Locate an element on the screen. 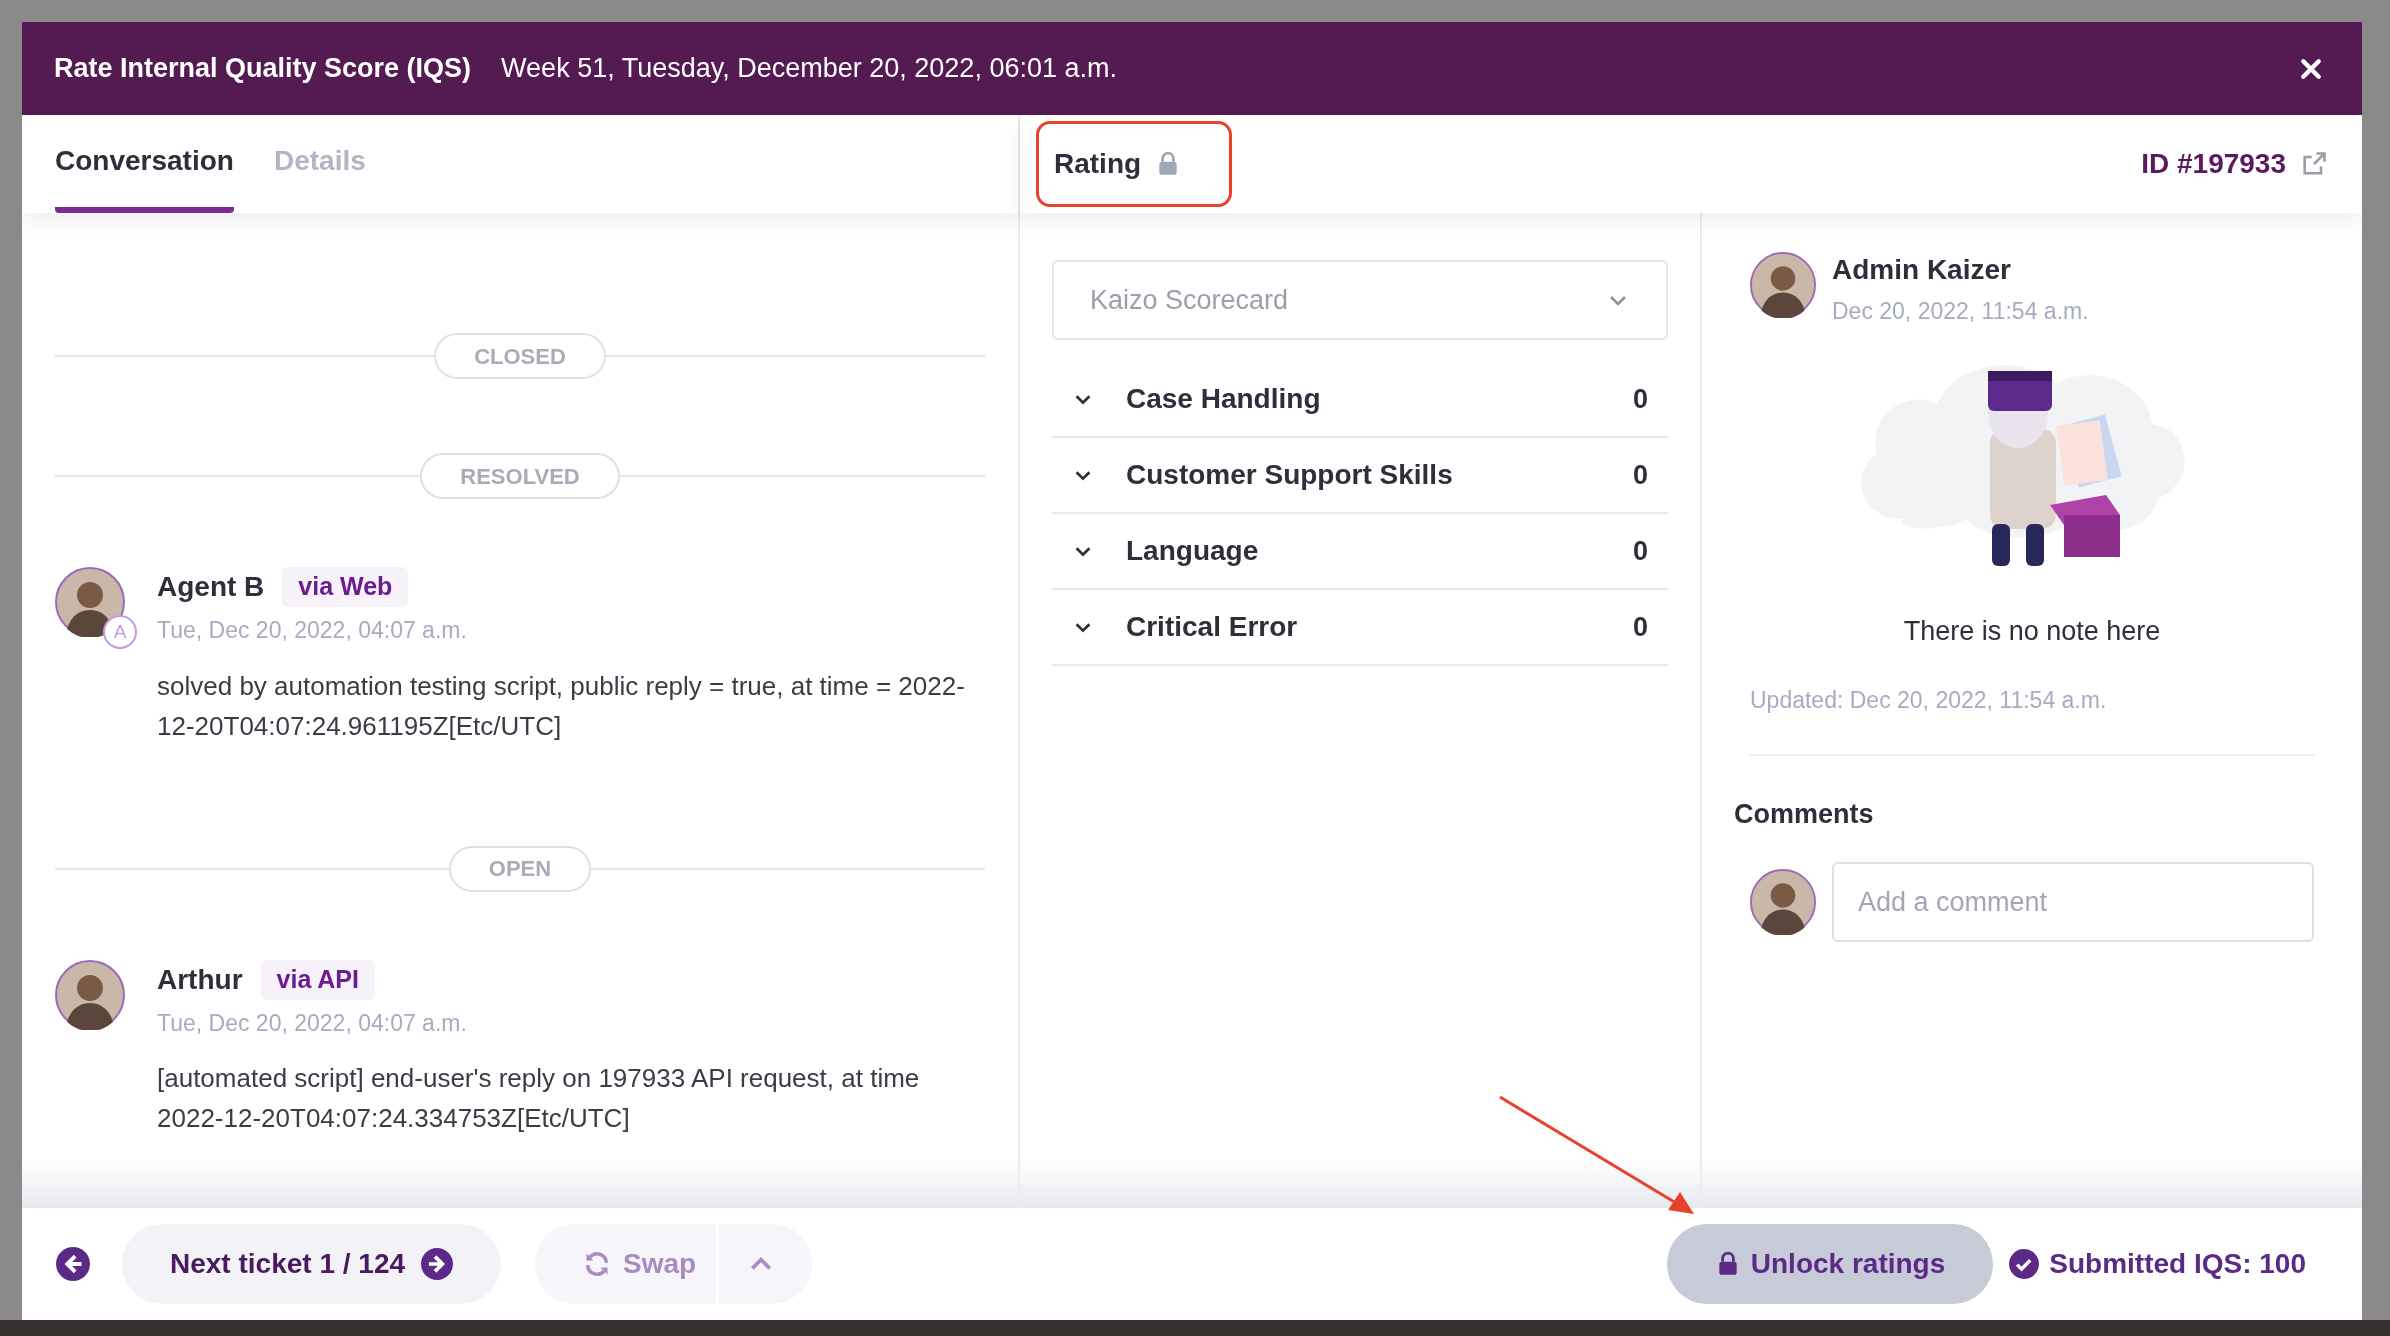 This screenshot has width=2390, height=1336. score-category: Case Handling 0 is located at coordinates (1360, 400).